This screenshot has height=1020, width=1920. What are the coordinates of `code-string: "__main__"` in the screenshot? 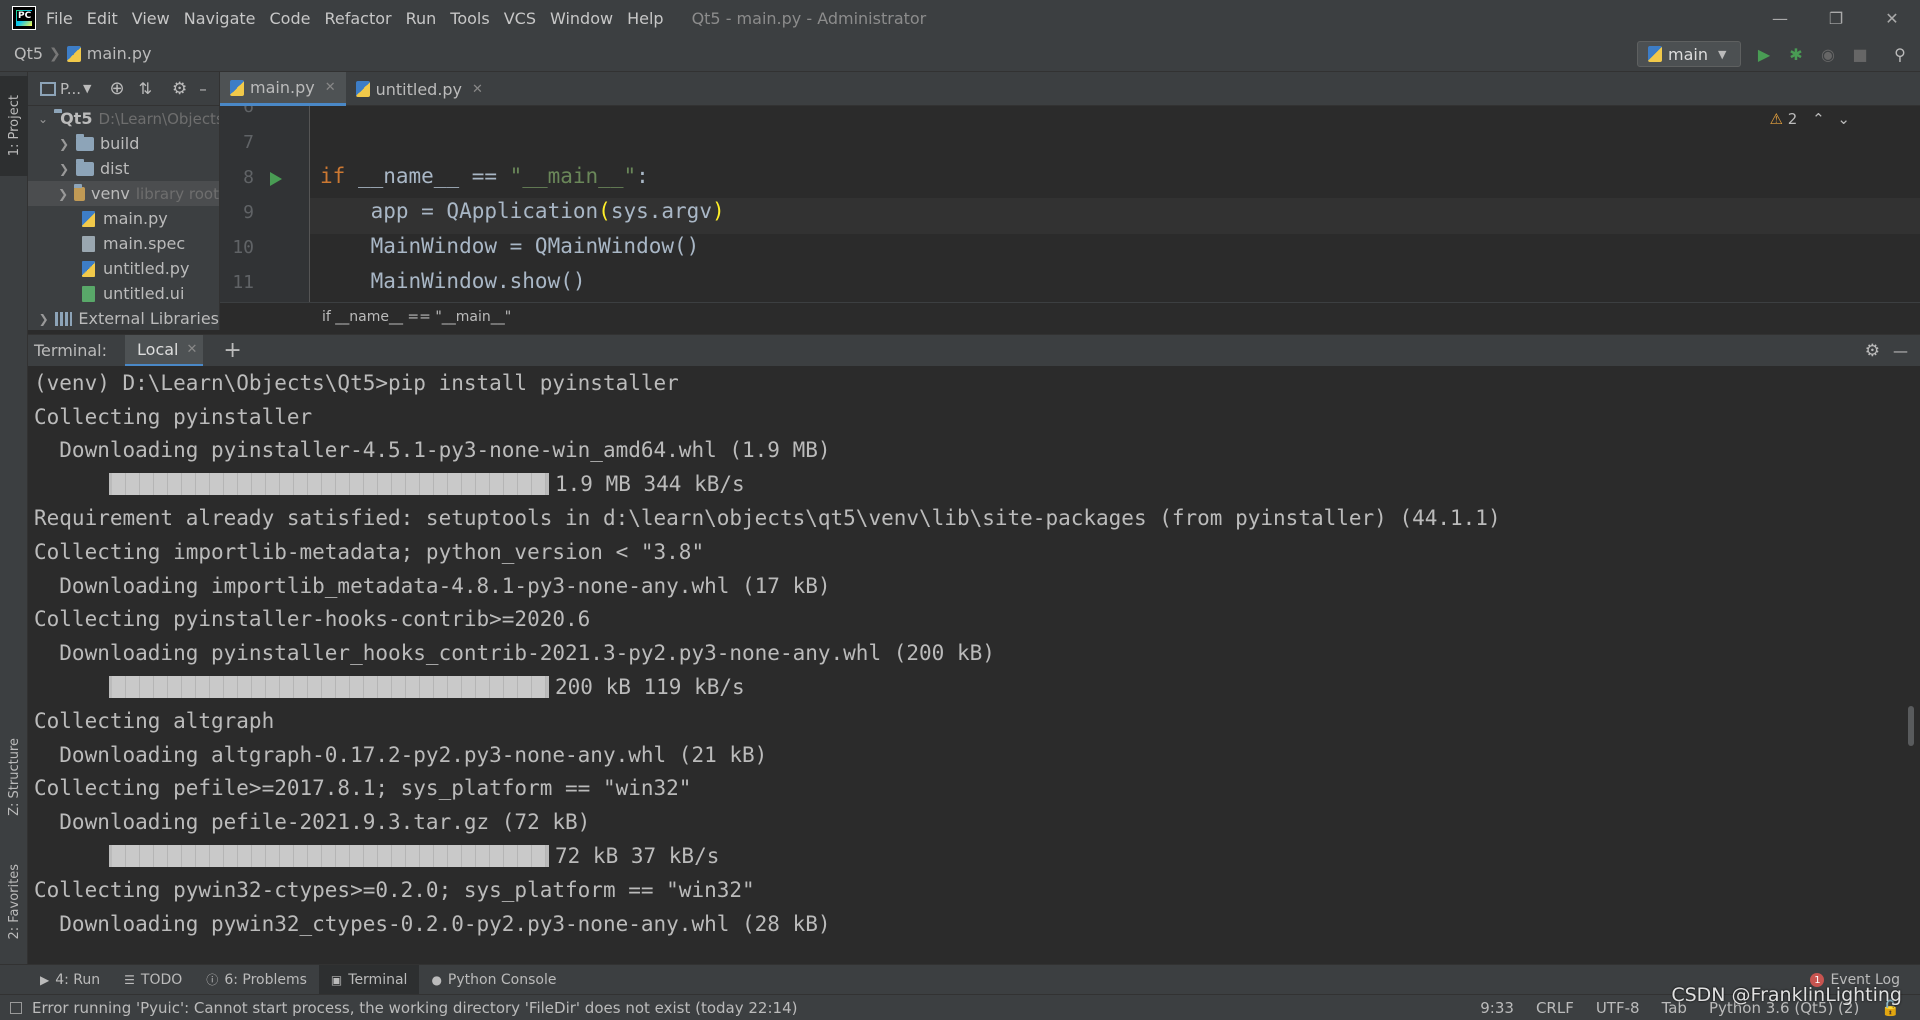 It's located at (573, 176).